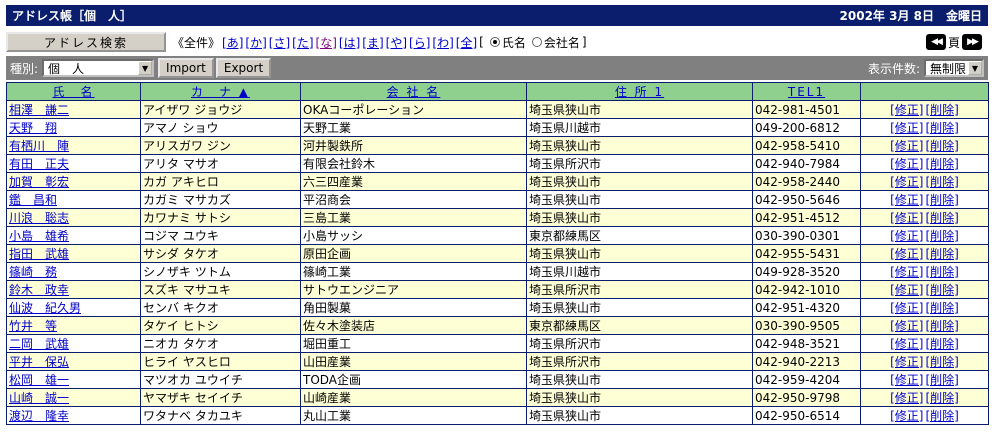 The width and height of the screenshot is (994, 434). What do you see at coordinates (39, 344) in the screenshot?
I see `contact-name-link: 二岡 武雄` at bounding box center [39, 344].